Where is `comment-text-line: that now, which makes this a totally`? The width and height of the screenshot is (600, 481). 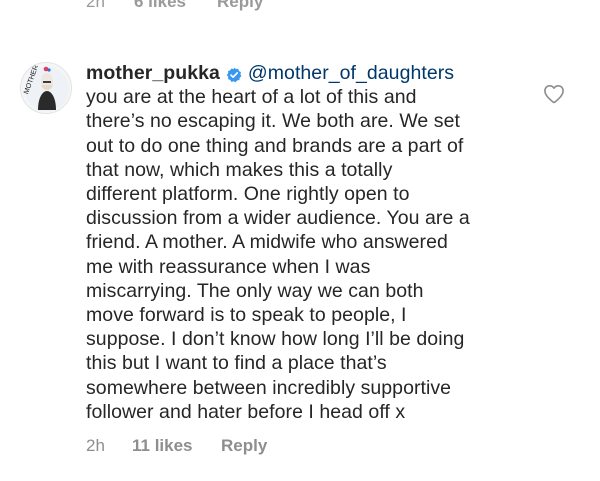 comment-text-line: that now, which makes this a totally is located at coordinates (239, 169).